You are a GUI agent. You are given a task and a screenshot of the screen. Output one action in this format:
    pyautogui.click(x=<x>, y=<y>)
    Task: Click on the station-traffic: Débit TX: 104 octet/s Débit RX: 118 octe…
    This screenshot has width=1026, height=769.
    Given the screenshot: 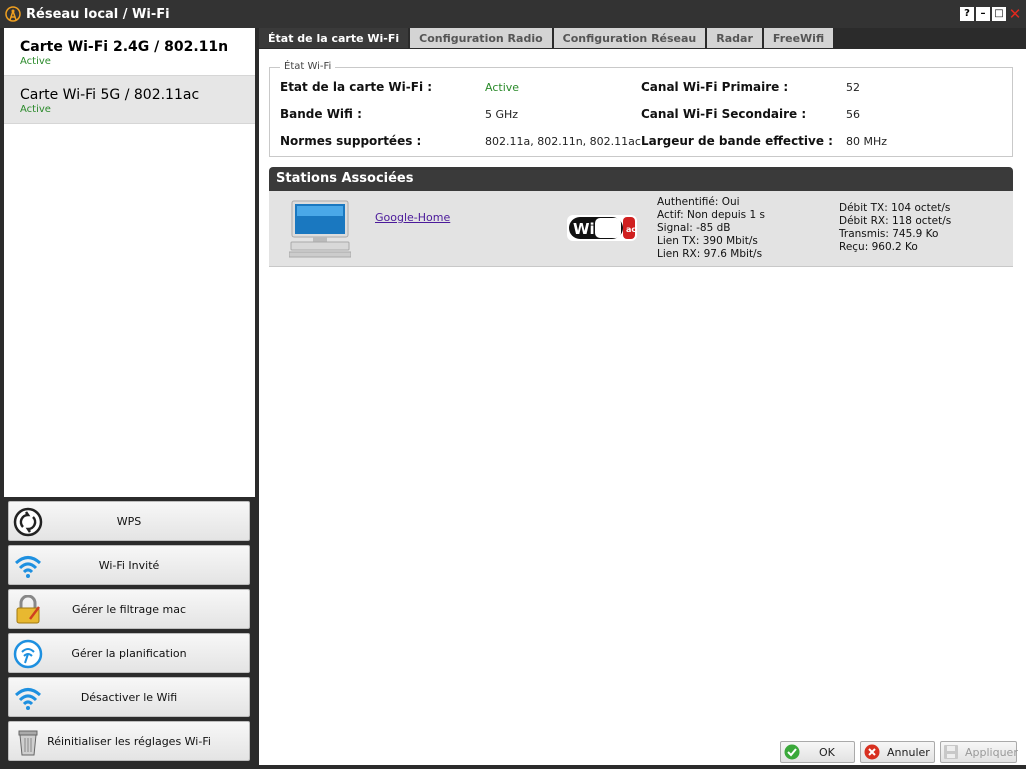 What is the action you would take?
    pyautogui.click(x=895, y=228)
    